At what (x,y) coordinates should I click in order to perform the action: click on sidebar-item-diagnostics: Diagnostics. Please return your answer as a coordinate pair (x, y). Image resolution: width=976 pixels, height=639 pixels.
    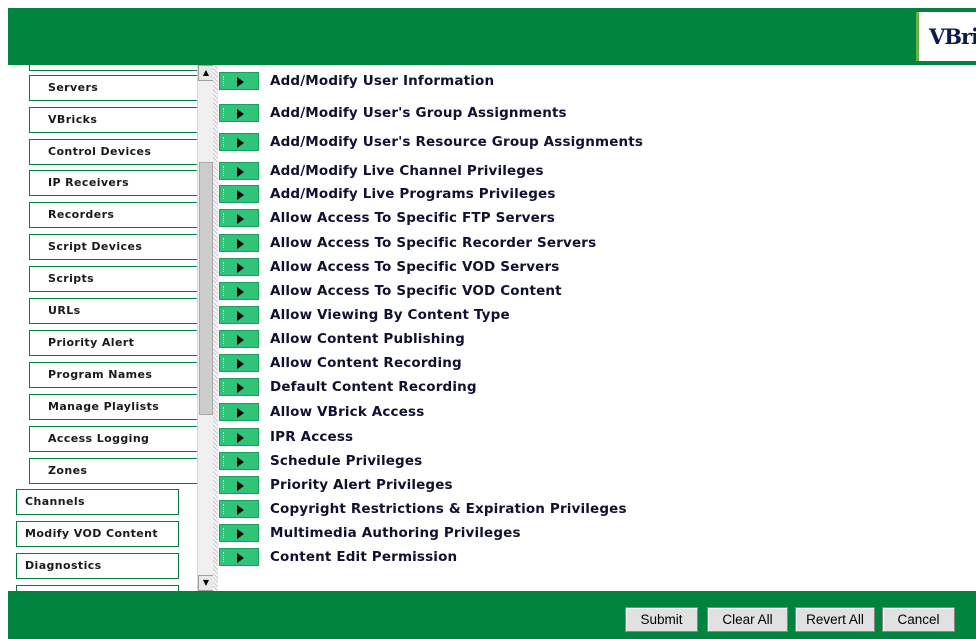
    Looking at the image, I should click on (97, 566).